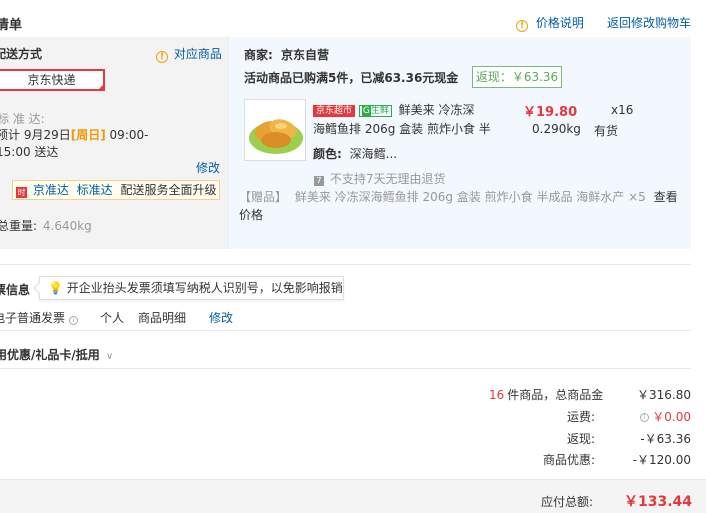  What do you see at coordinates (665, 439) in the screenshot?
I see `rebate-value: -￥63.36` at bounding box center [665, 439].